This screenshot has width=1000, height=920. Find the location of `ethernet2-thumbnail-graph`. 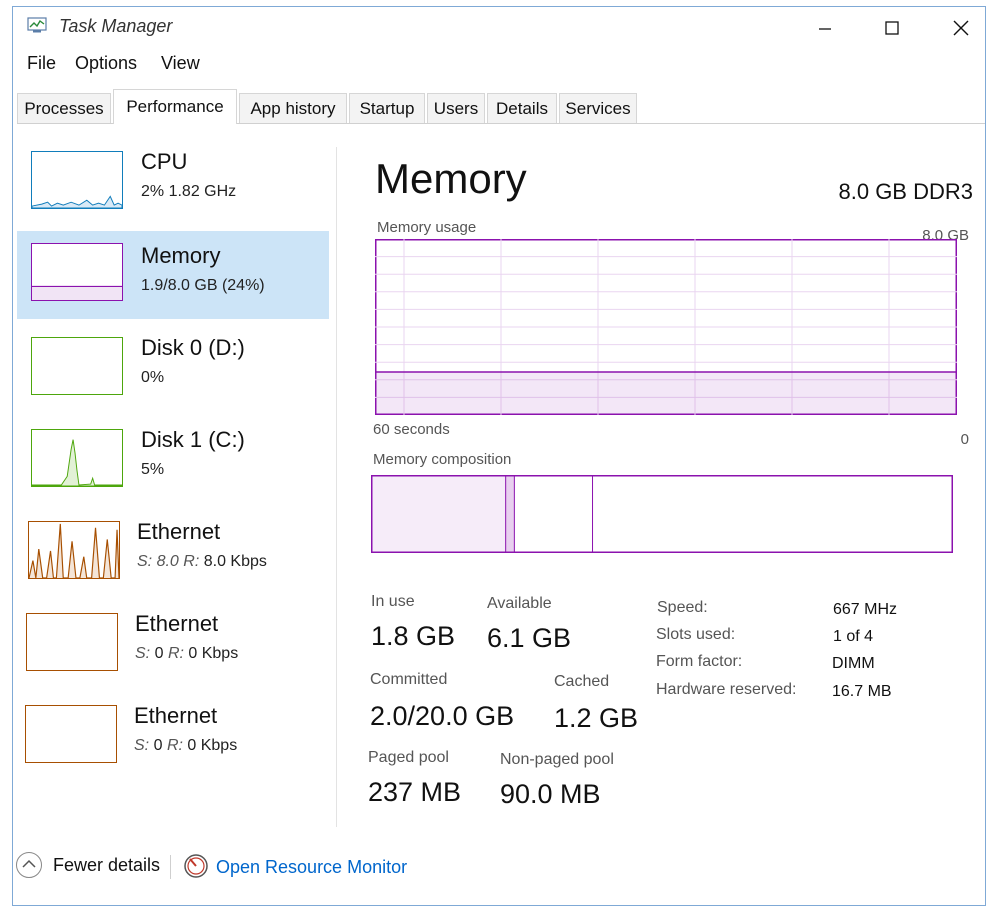

ethernet2-thumbnail-graph is located at coordinates (72, 642).